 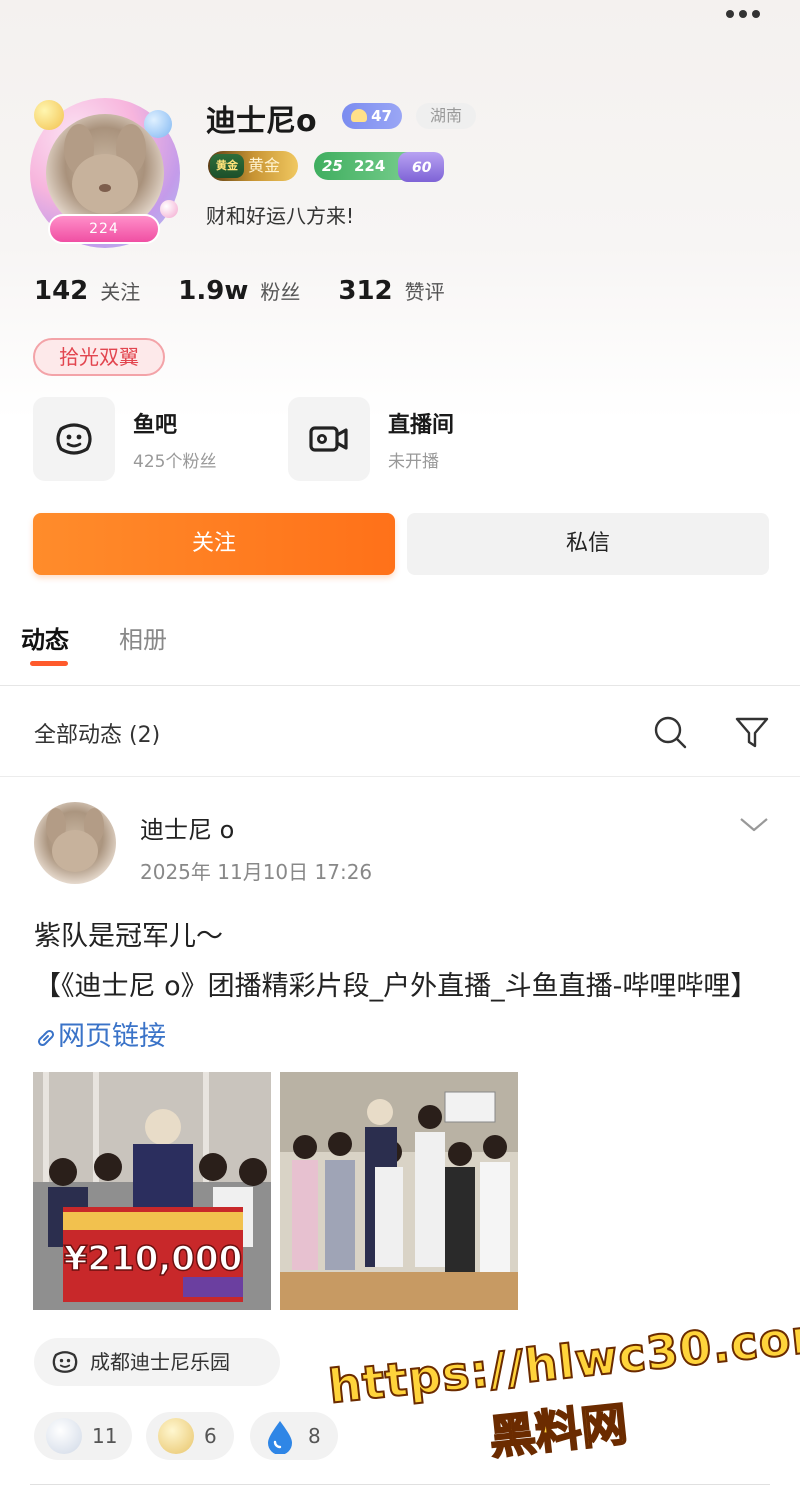 I want to click on watermark-site-name: 黑料网, so click(x=558, y=1431).